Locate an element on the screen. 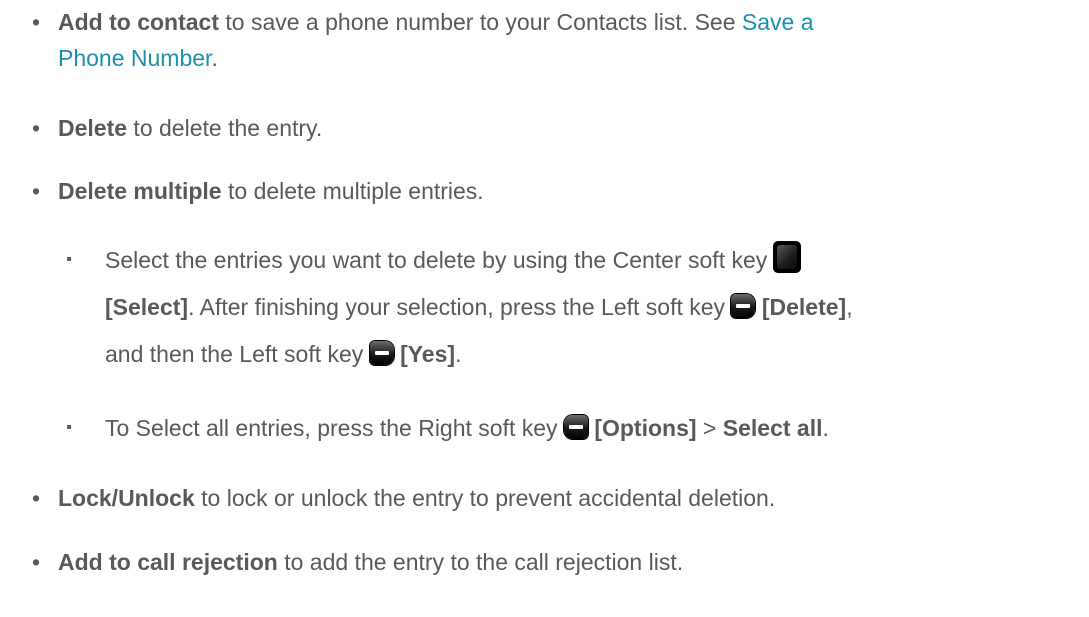  link-save-phone-number-cont: Phone Number is located at coordinates (134, 58).